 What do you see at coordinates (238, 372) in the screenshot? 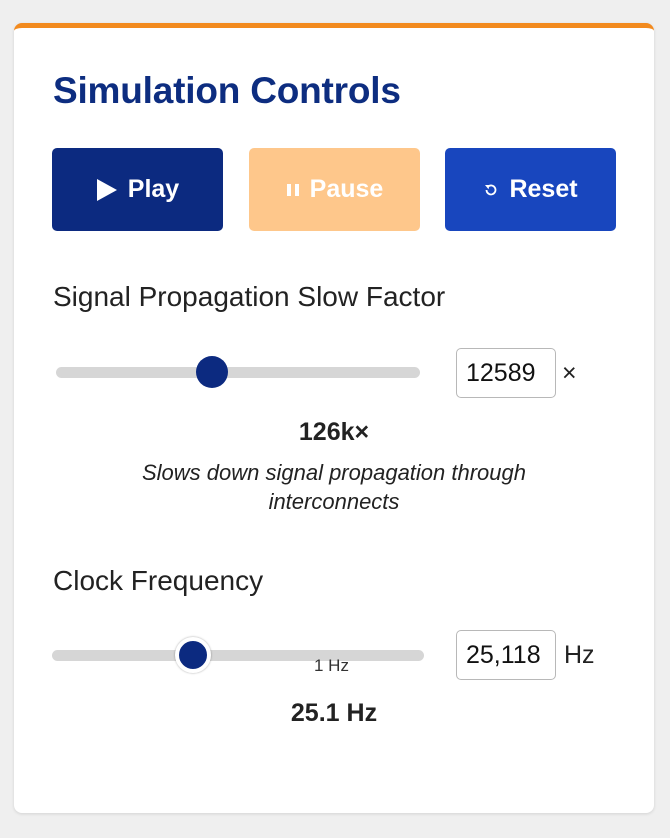
I see `slow-factor-slider-track` at bounding box center [238, 372].